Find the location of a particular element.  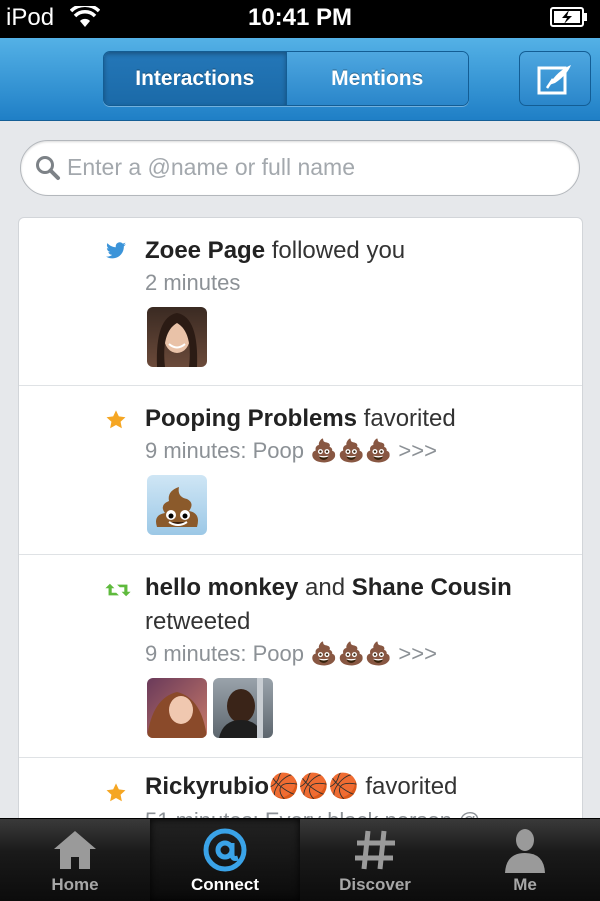

poop-emoji-icon is located at coordinates (177, 507).